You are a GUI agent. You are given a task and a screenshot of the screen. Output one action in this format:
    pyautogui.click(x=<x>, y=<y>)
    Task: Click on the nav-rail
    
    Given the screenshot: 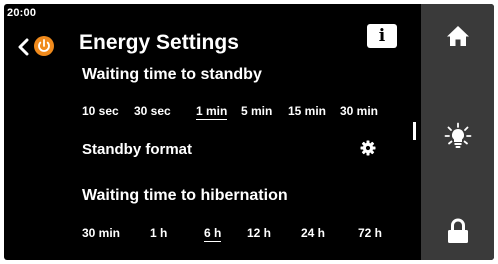 What is the action you would take?
    pyautogui.click(x=457, y=132)
    